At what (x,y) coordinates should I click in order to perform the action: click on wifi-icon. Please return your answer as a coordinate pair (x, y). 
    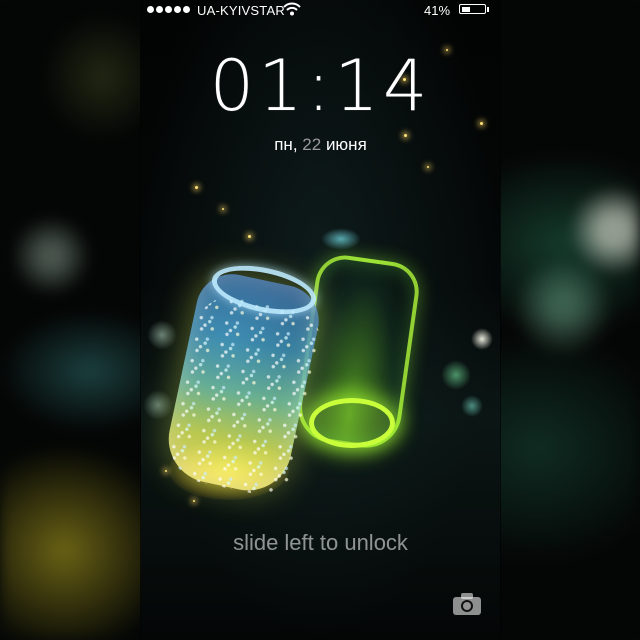
    Looking at the image, I should click on (292, 10).